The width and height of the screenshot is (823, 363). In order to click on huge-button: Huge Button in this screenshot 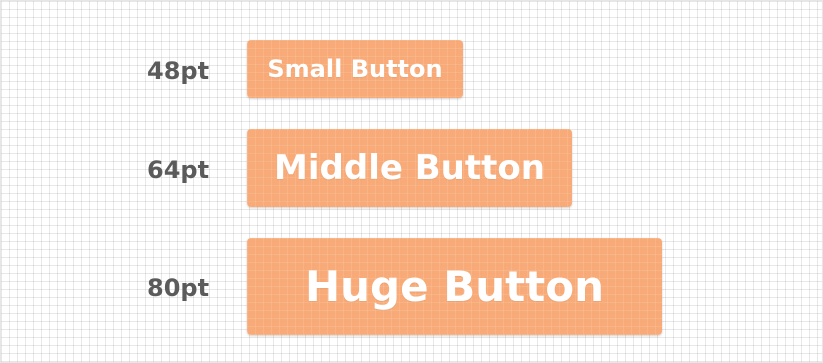, I will do `click(454, 286)`.